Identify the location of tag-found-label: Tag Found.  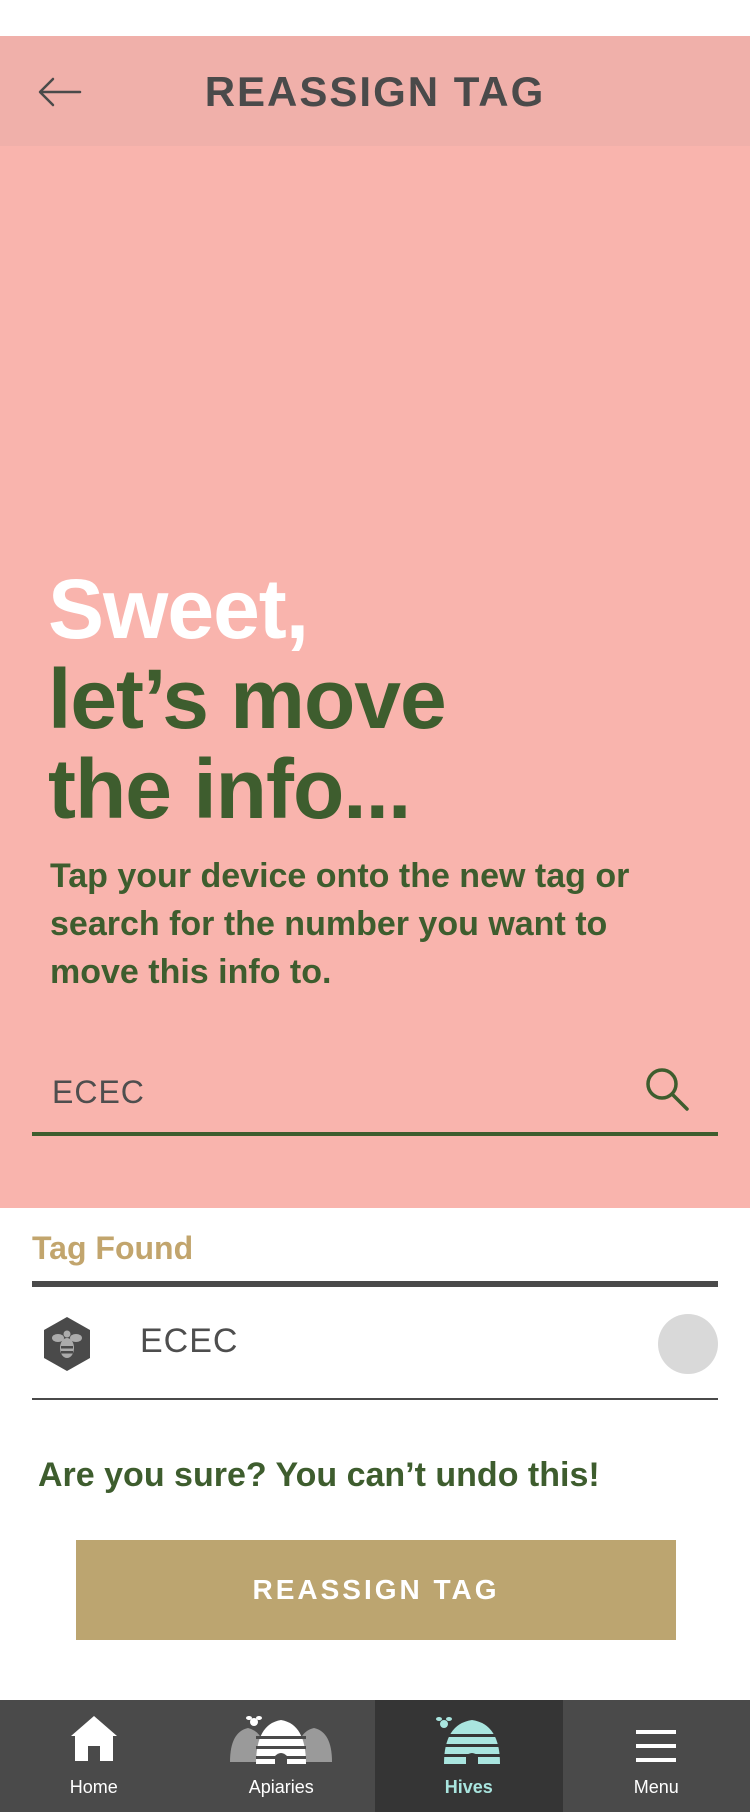
(113, 1248).